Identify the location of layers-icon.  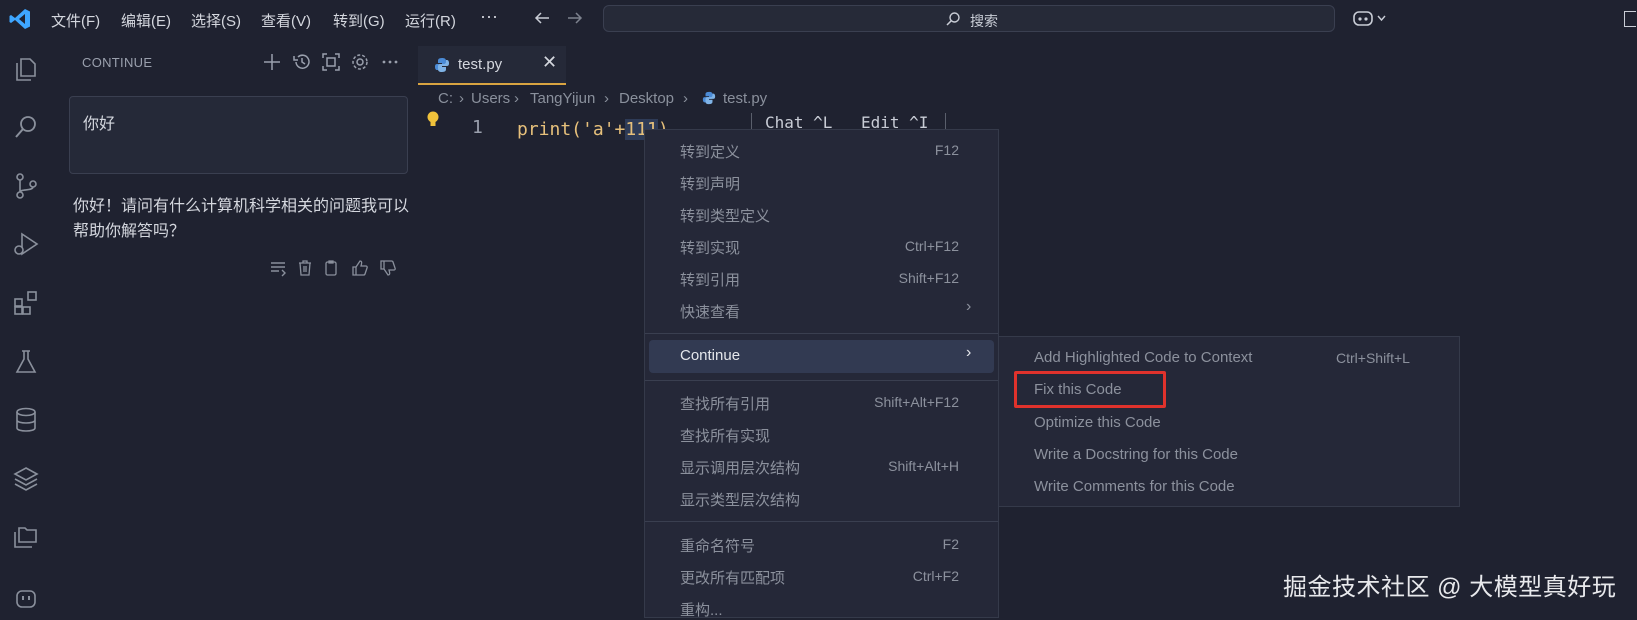
(26, 479).